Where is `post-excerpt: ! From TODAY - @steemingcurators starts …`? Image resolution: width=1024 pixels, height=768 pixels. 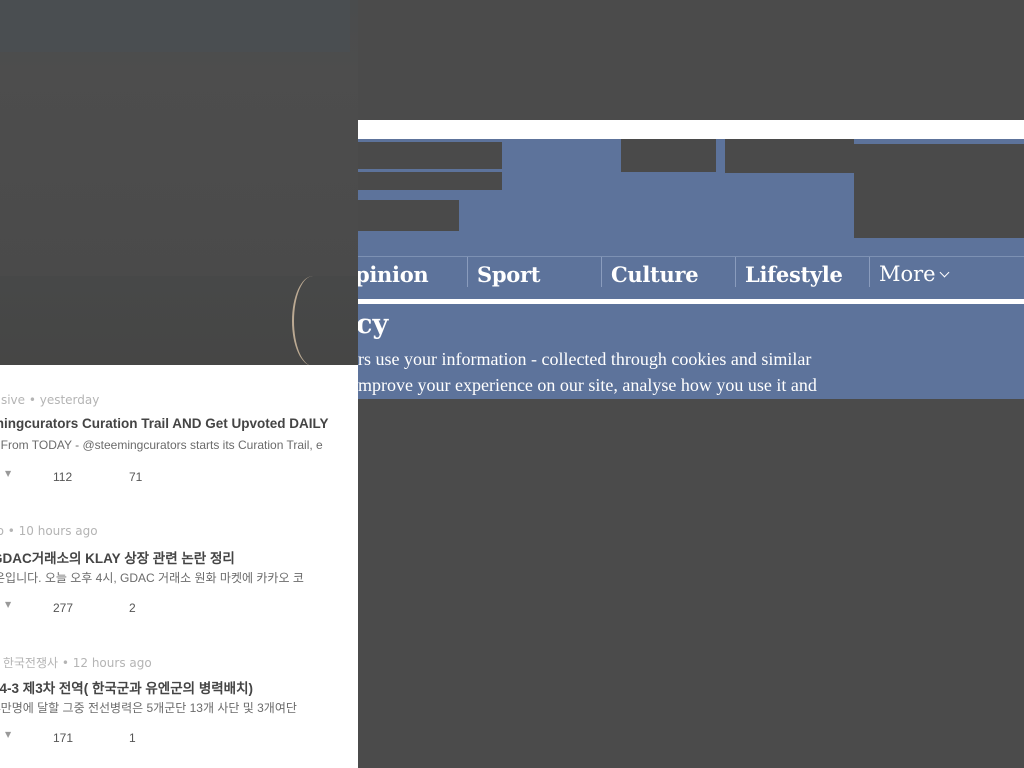 post-excerpt: ! From TODAY - @steemingcurators starts … is located at coordinates (161, 445).